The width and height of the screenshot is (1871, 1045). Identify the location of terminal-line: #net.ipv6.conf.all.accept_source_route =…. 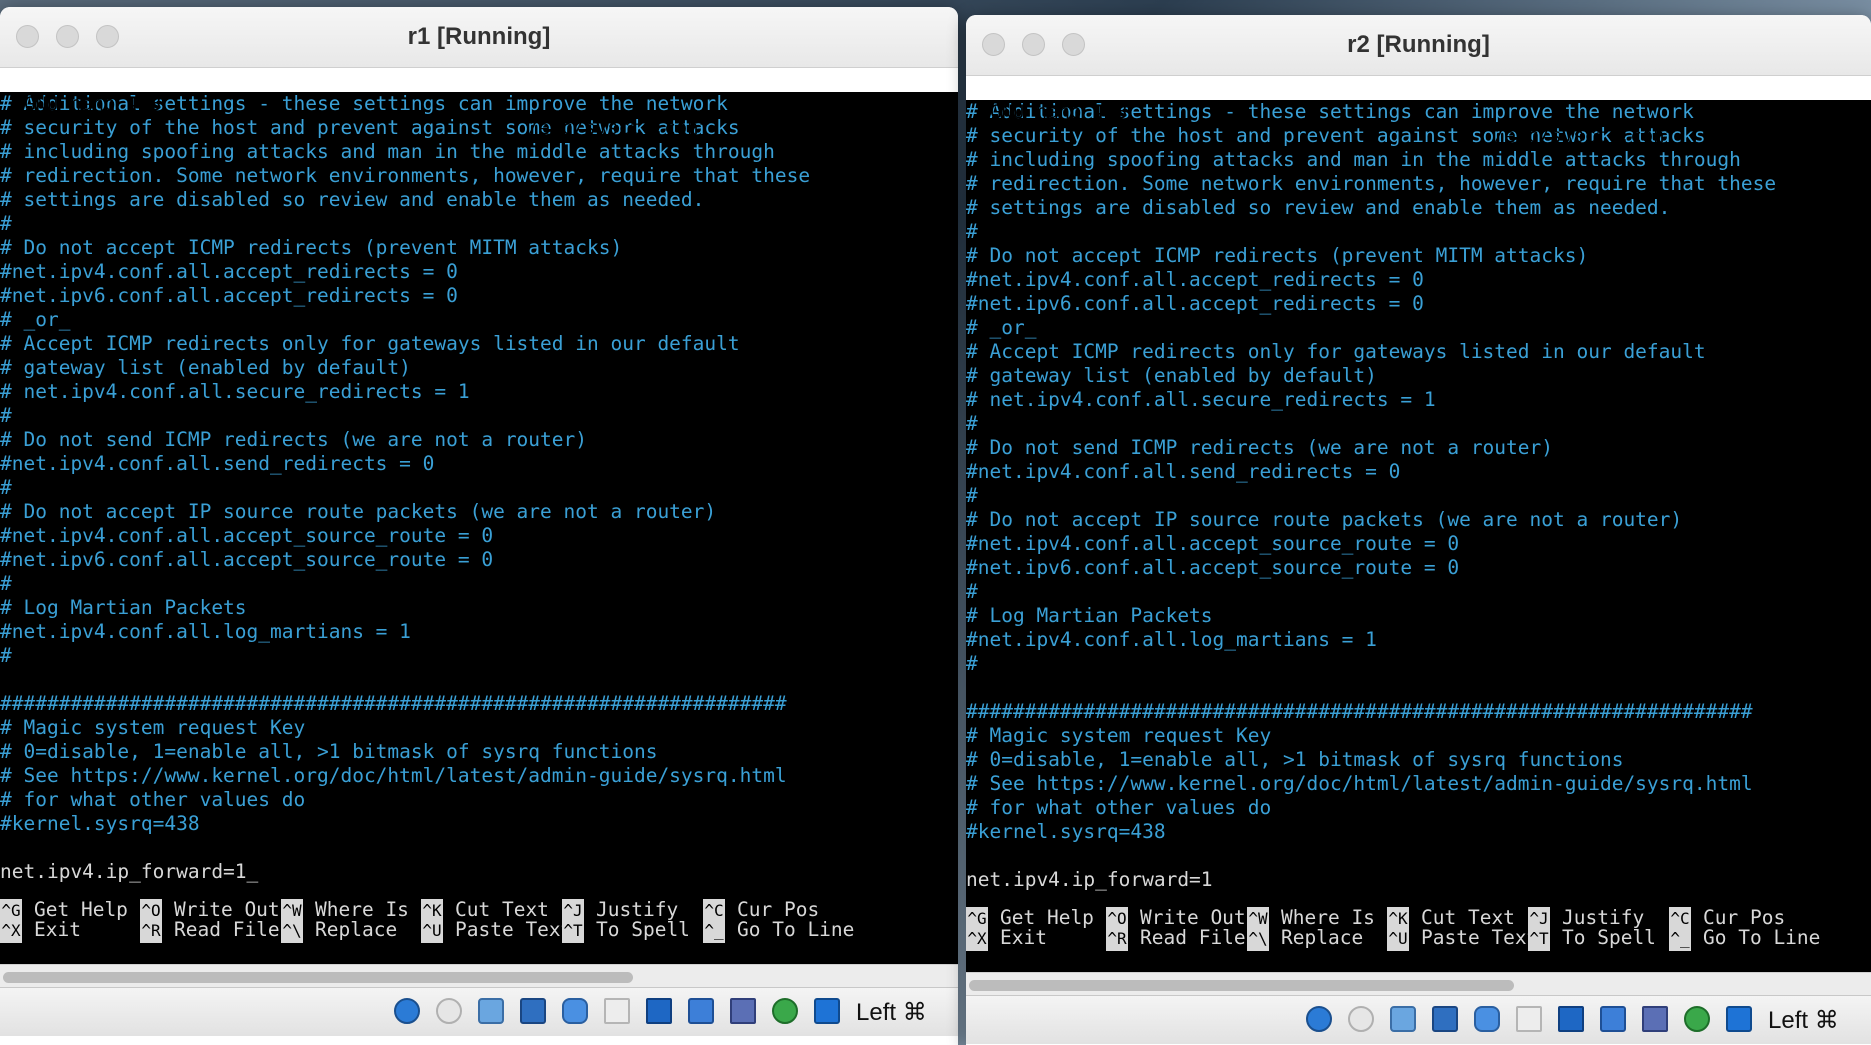
(1418, 568).